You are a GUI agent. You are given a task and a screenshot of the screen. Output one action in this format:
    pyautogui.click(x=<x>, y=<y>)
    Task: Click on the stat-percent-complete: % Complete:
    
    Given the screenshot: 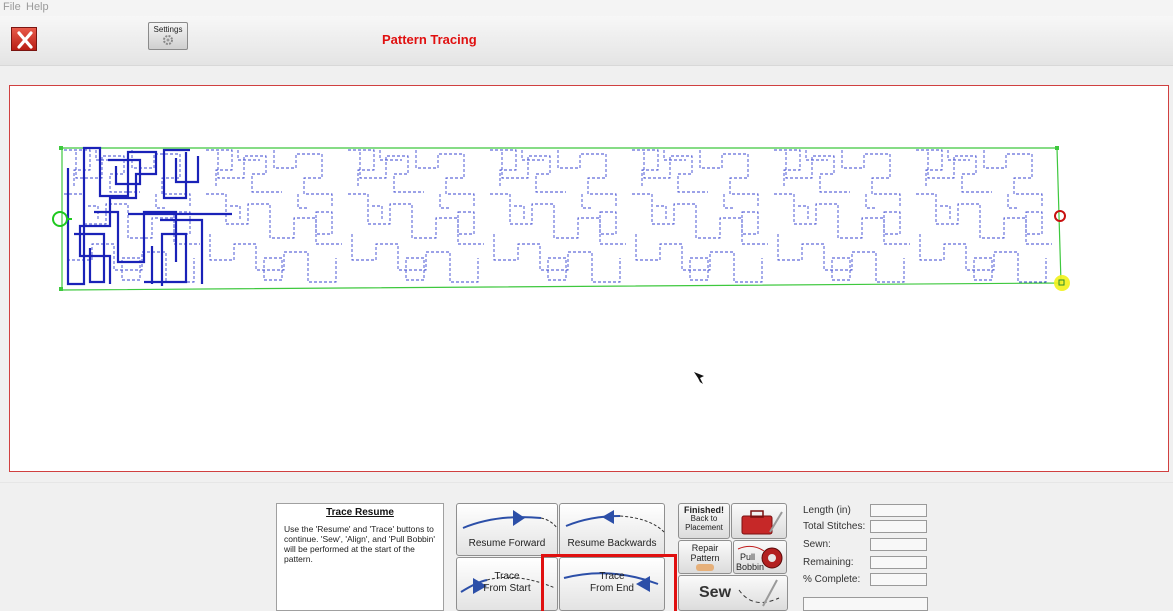 What is the action you would take?
    pyautogui.click(x=873, y=580)
    